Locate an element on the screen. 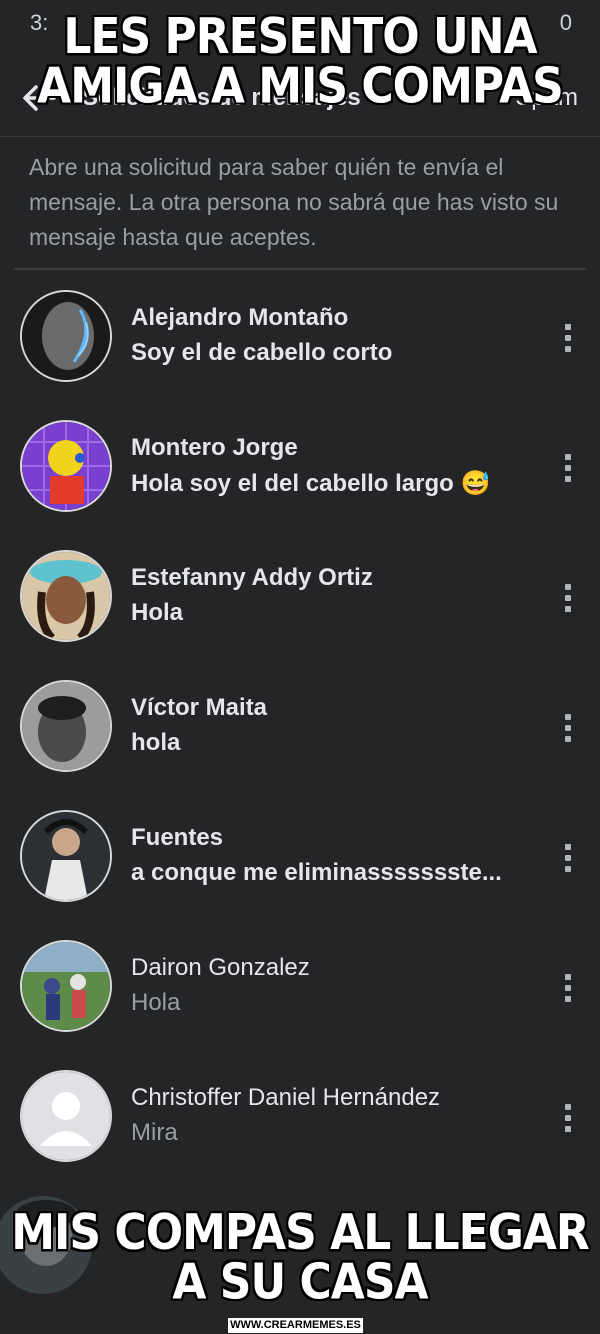 The image size is (600, 1334). request-name: Christoffer Daniel Hernández is located at coordinates (286, 1097).